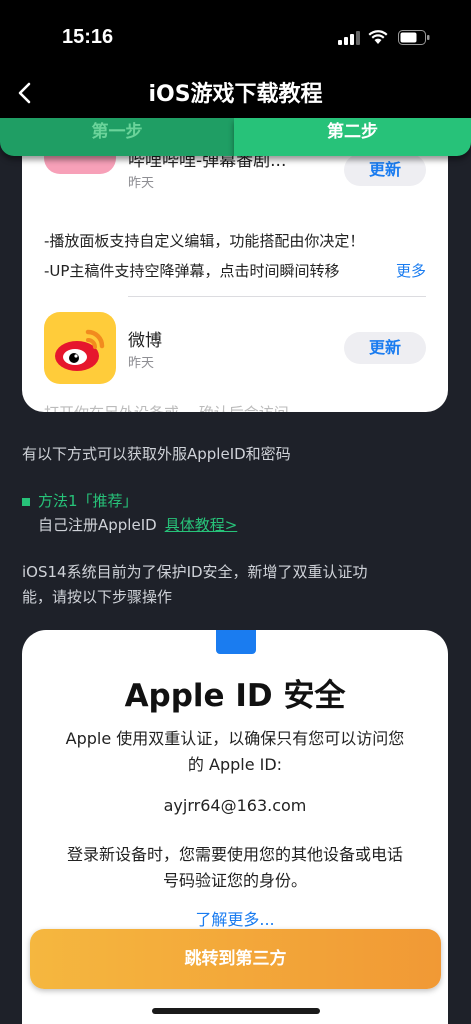 This screenshot has height=1024, width=471. What do you see at coordinates (352, 137) in the screenshot?
I see `tab-step-two: 第二步` at bounding box center [352, 137].